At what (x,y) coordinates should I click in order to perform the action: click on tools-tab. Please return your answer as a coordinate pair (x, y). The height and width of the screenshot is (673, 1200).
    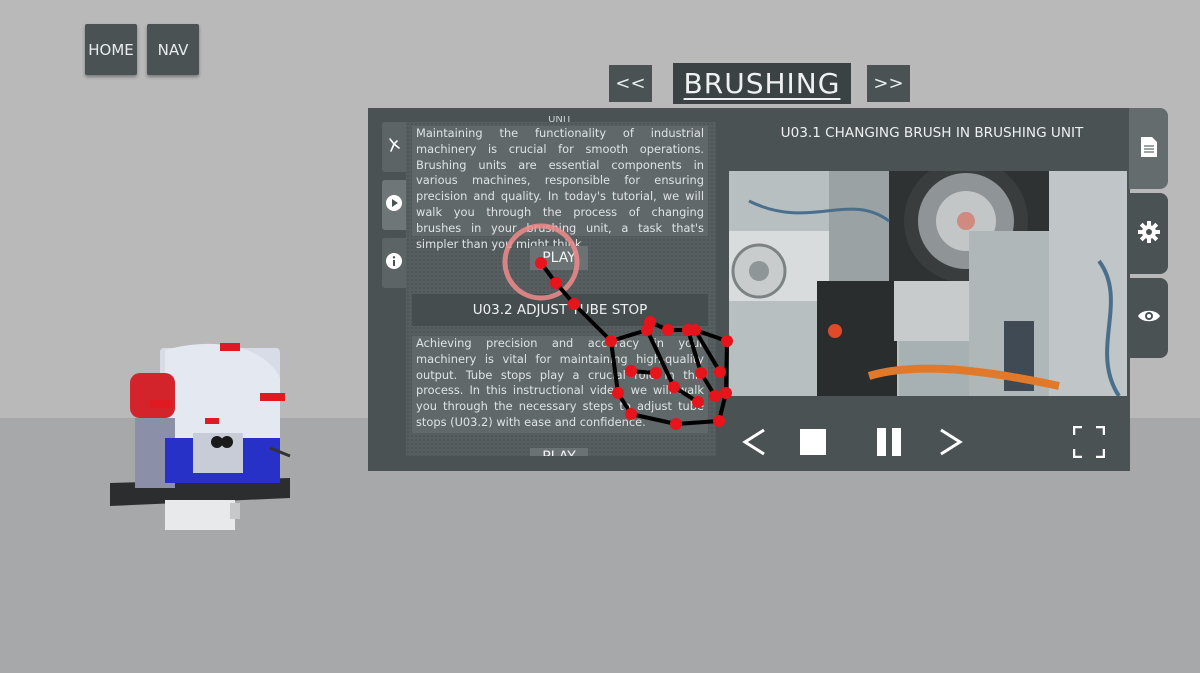
    Looking at the image, I should click on (394, 147).